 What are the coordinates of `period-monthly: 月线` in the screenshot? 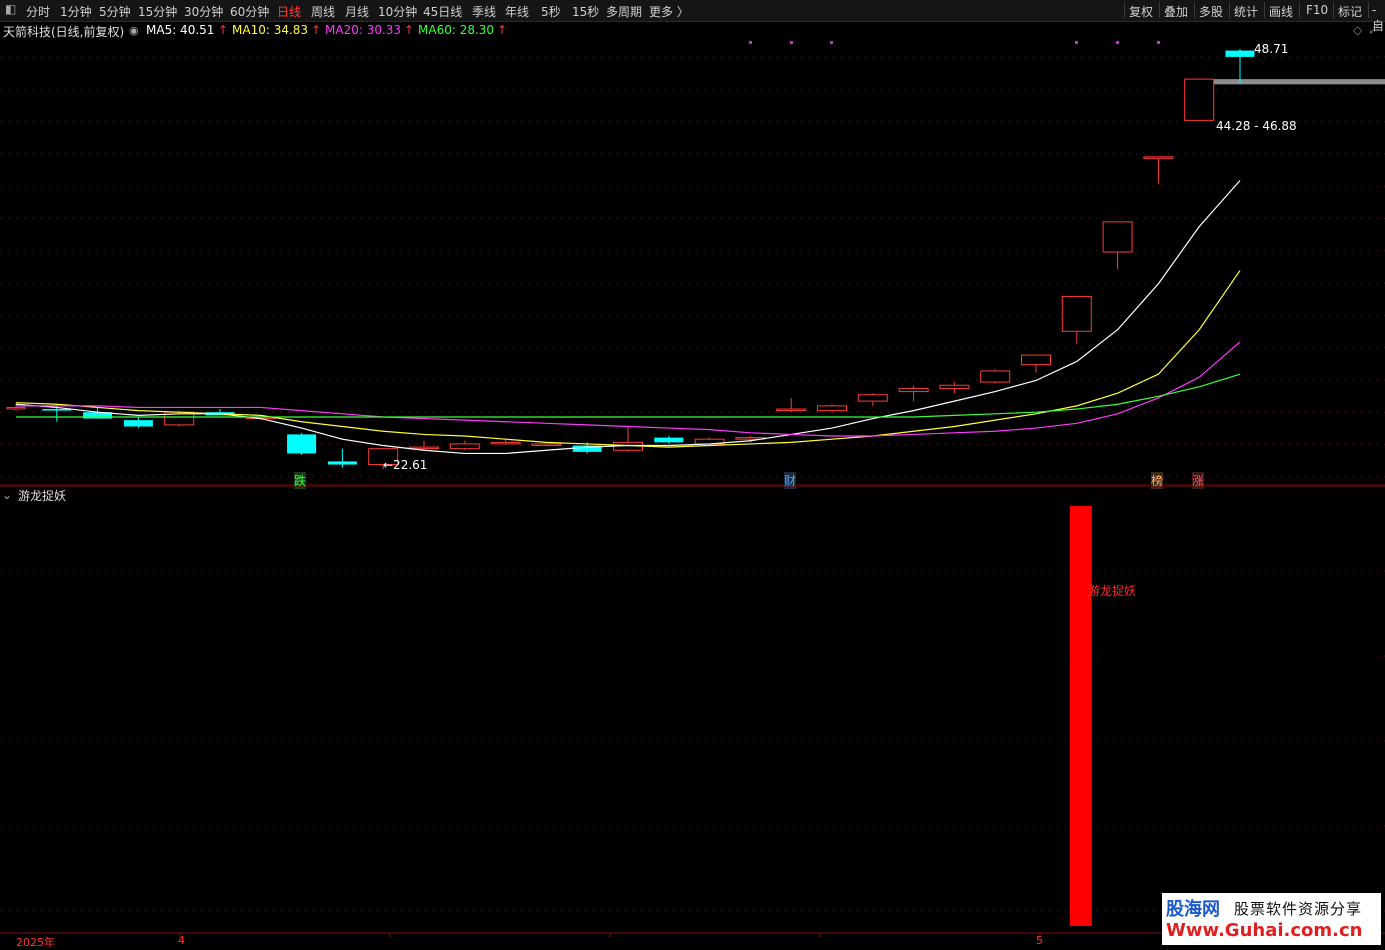 It's located at (357, 11).